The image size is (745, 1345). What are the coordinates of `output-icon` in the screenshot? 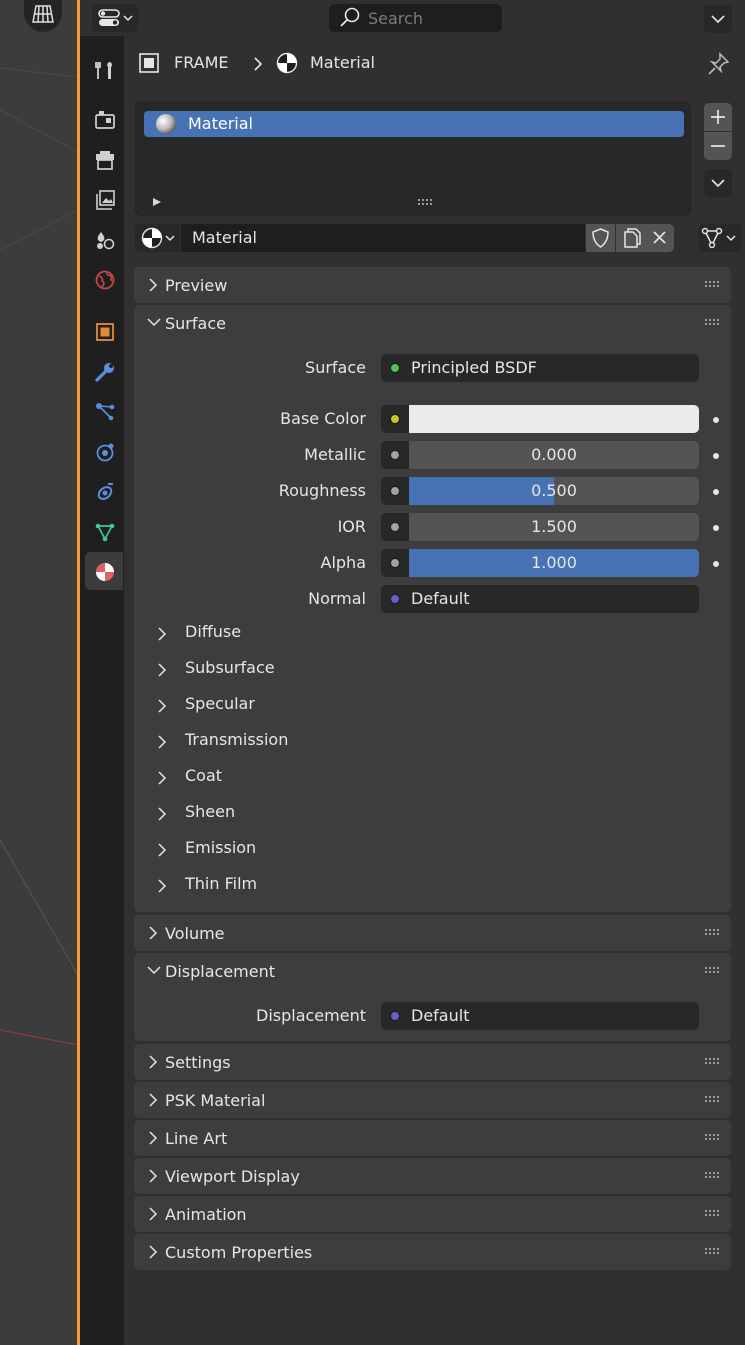 It's located at (105, 160).